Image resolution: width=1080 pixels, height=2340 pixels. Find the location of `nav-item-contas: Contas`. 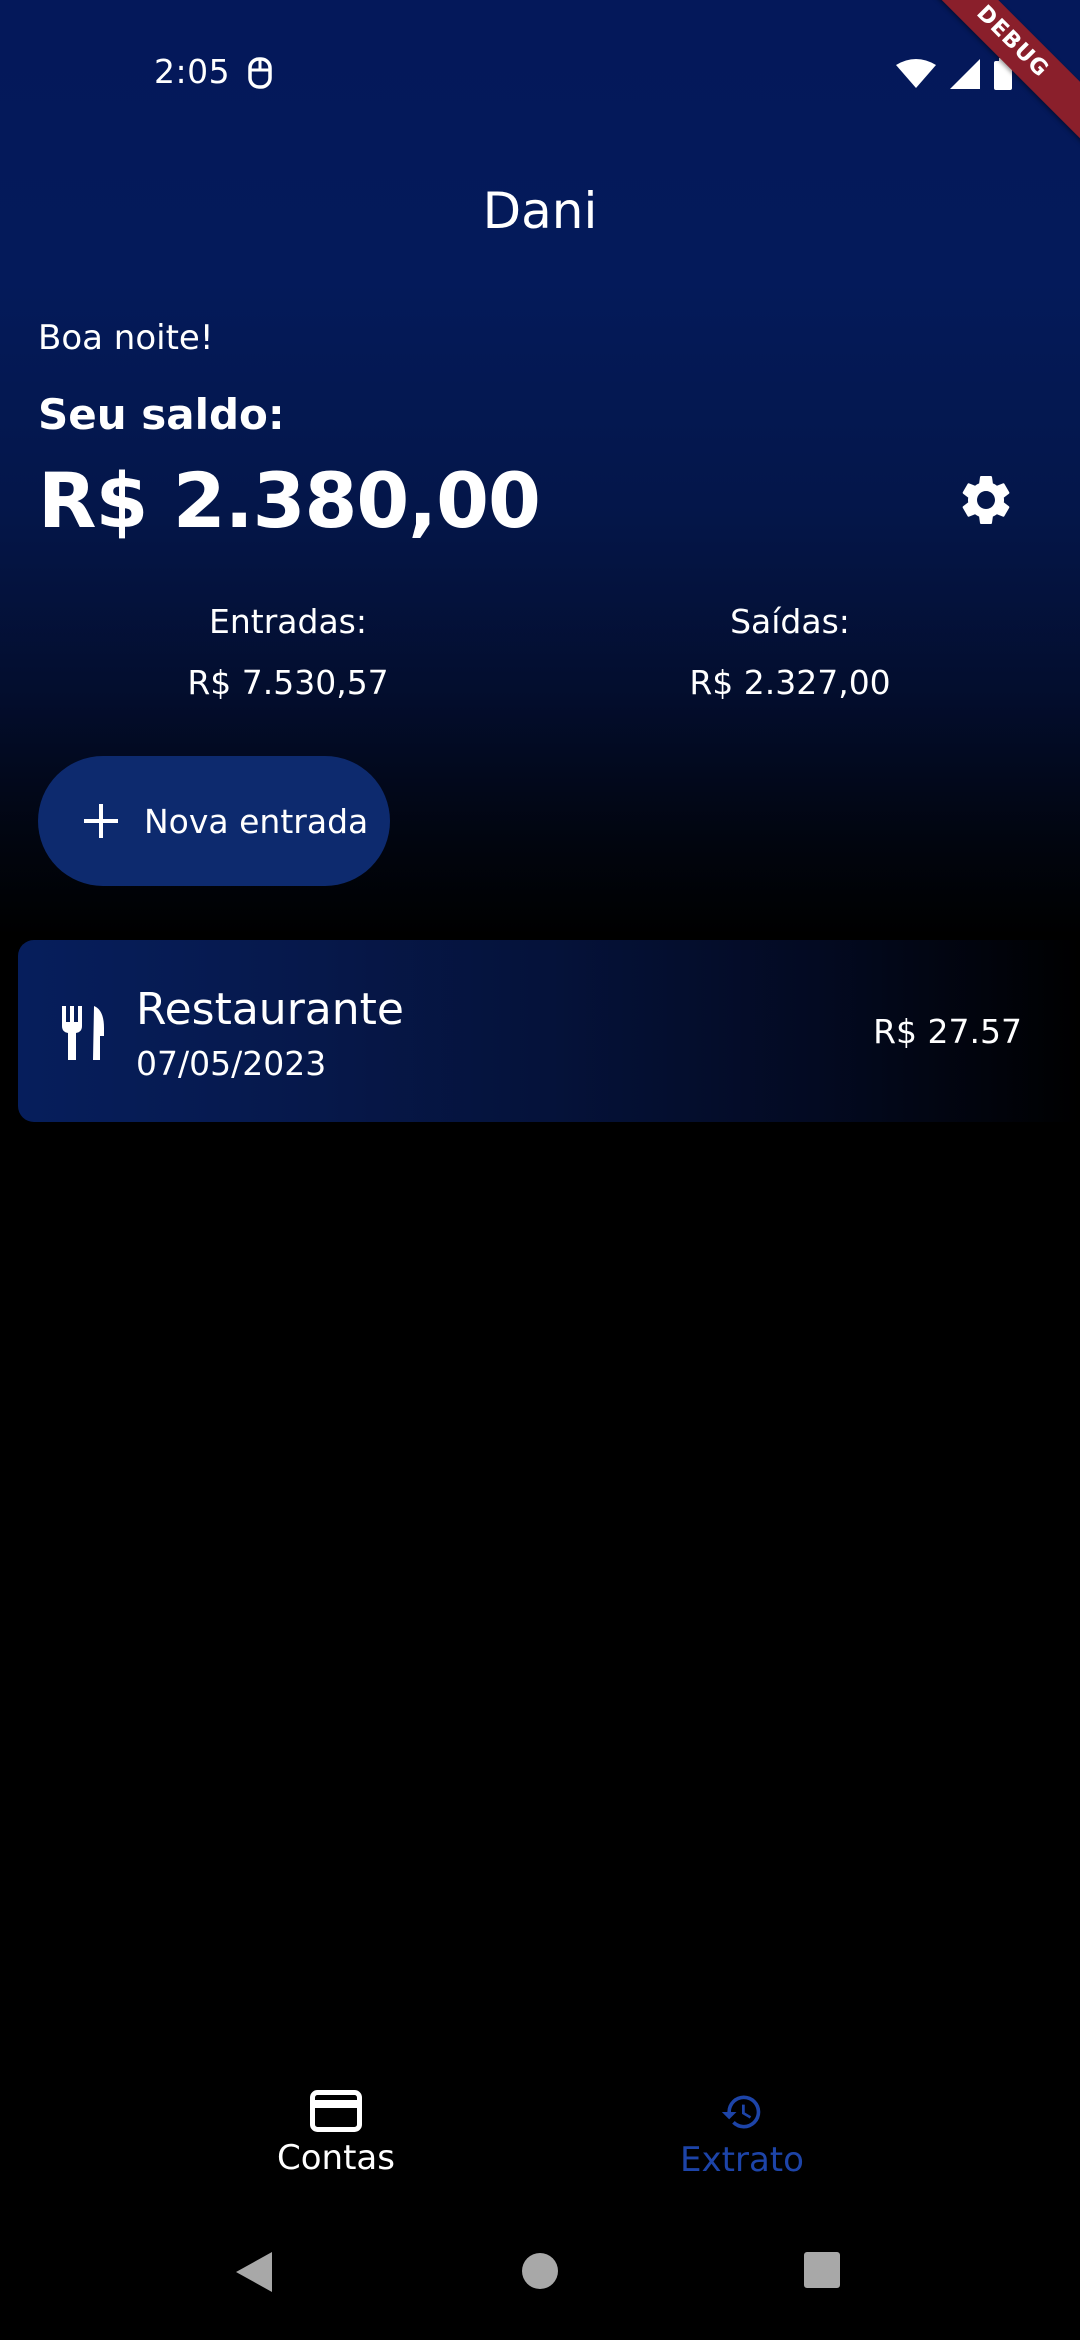

nav-item-contas: Contas is located at coordinates (336, 2129).